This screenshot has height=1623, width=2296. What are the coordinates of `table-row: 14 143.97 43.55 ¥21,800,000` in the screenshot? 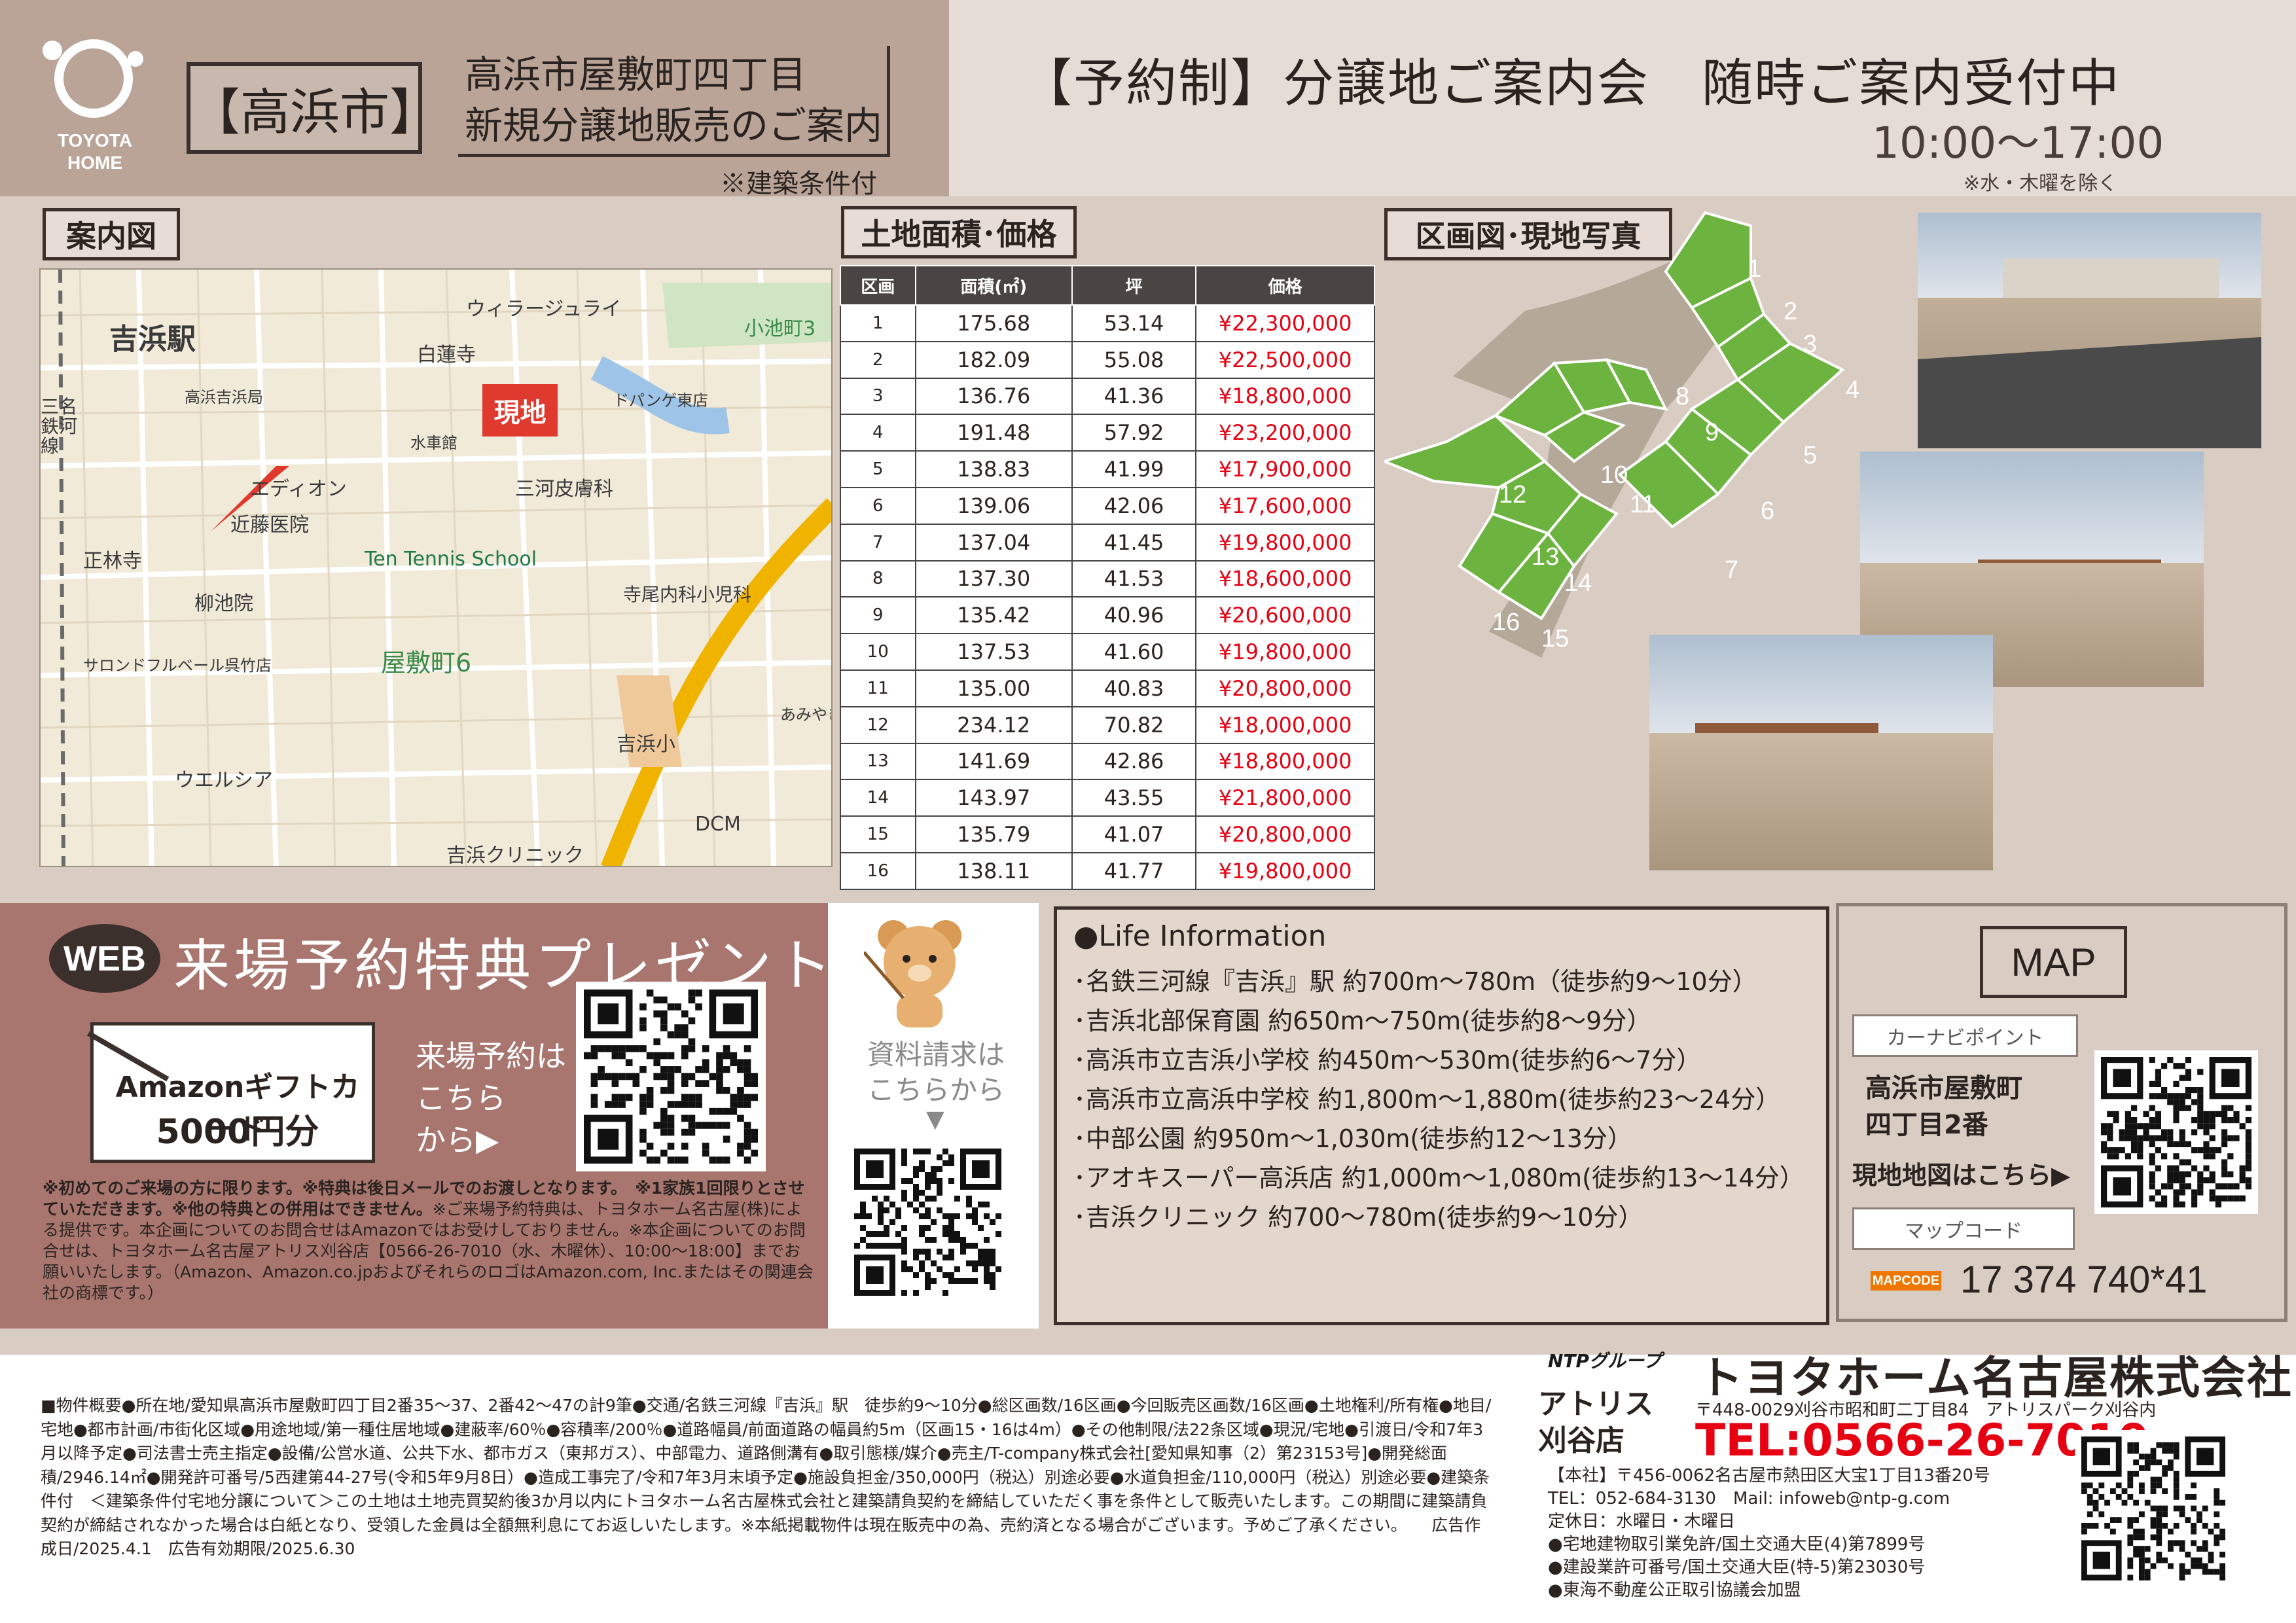 It's located at (1107, 798).